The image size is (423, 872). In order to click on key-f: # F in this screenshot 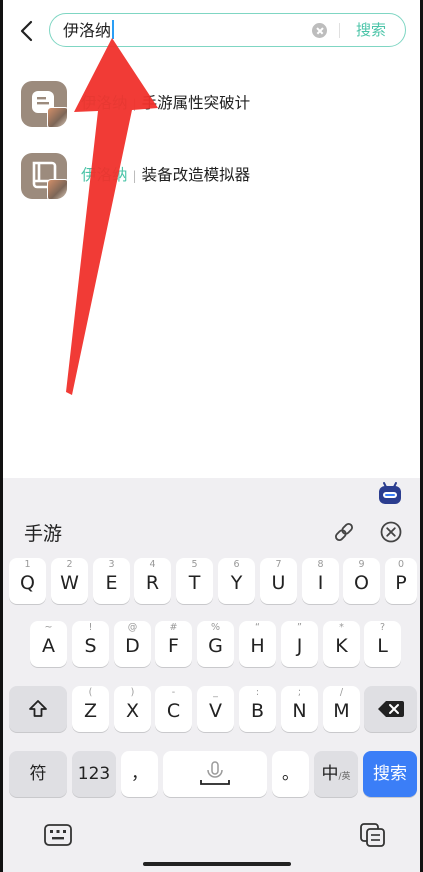, I will do `click(173, 644)`.